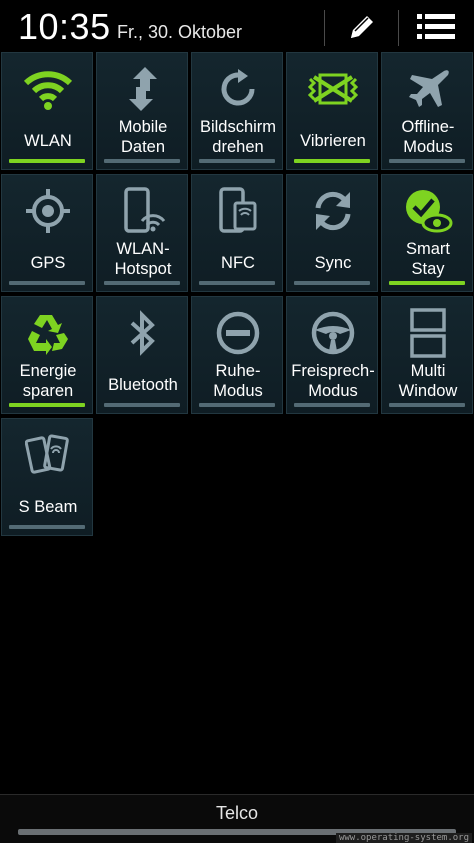 The height and width of the screenshot is (843, 474). I want to click on toggle-screen-rotation: Bildschirm drehen, so click(237, 111).